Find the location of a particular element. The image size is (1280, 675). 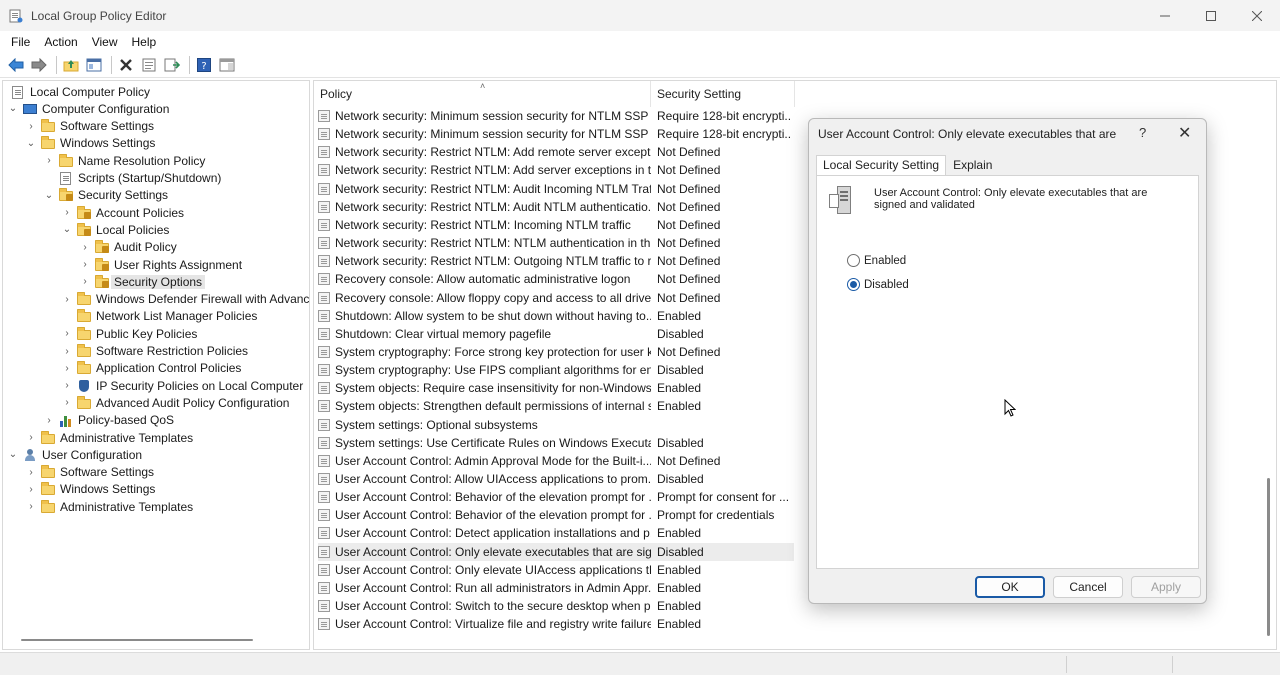

radio-disabled-circle is located at coordinates (853, 284).